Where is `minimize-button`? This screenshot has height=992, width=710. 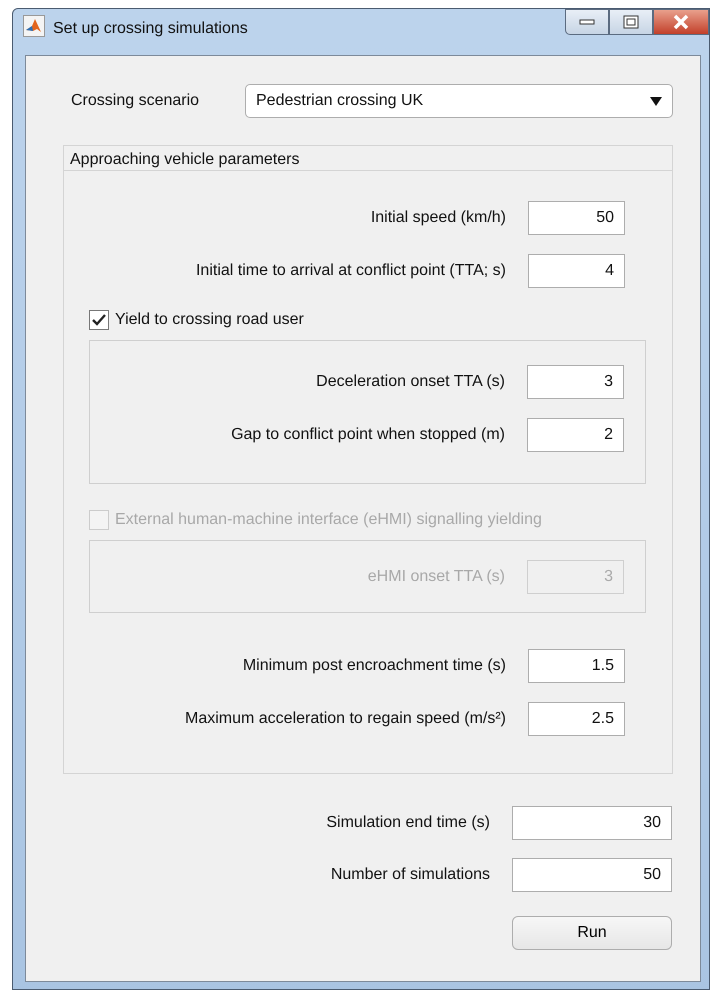 minimize-button is located at coordinates (587, 22).